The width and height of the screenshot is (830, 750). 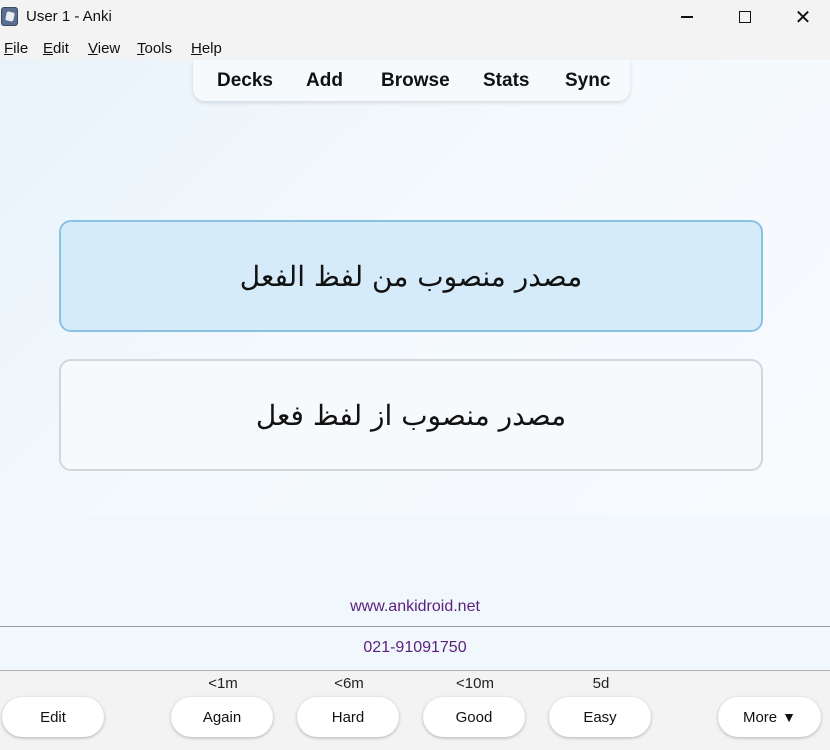 I want to click on hard-interval: <6m, so click(x=349, y=683).